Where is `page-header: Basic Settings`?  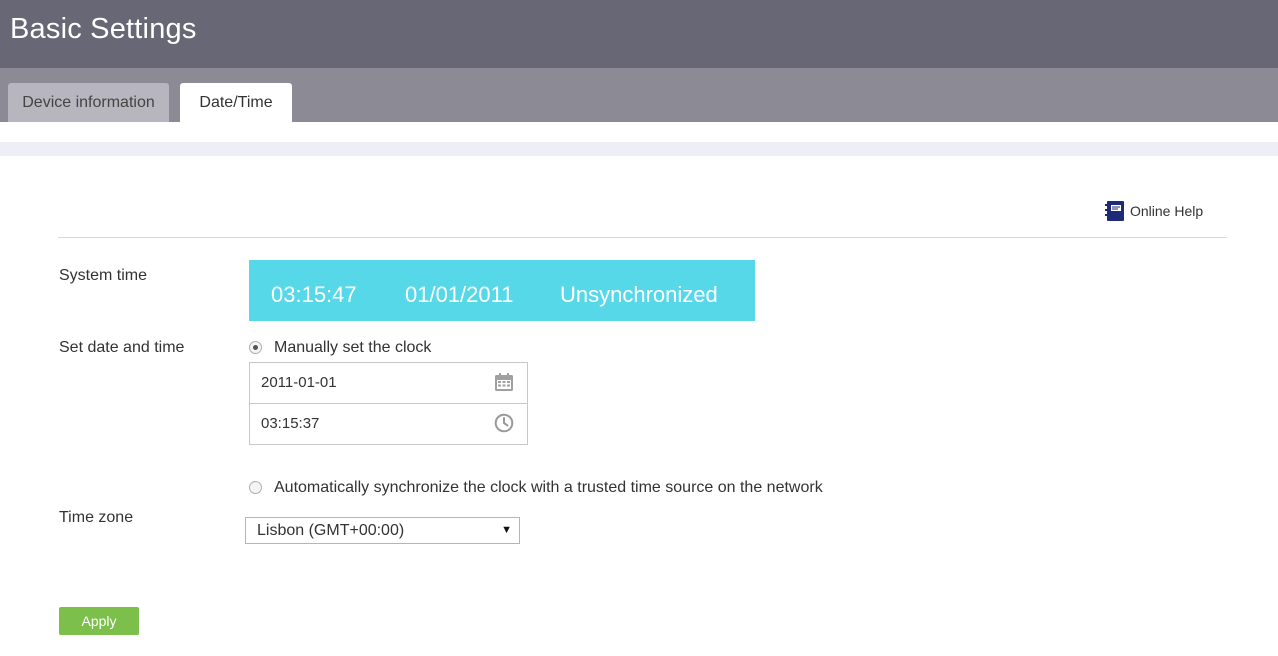
page-header: Basic Settings is located at coordinates (639, 34).